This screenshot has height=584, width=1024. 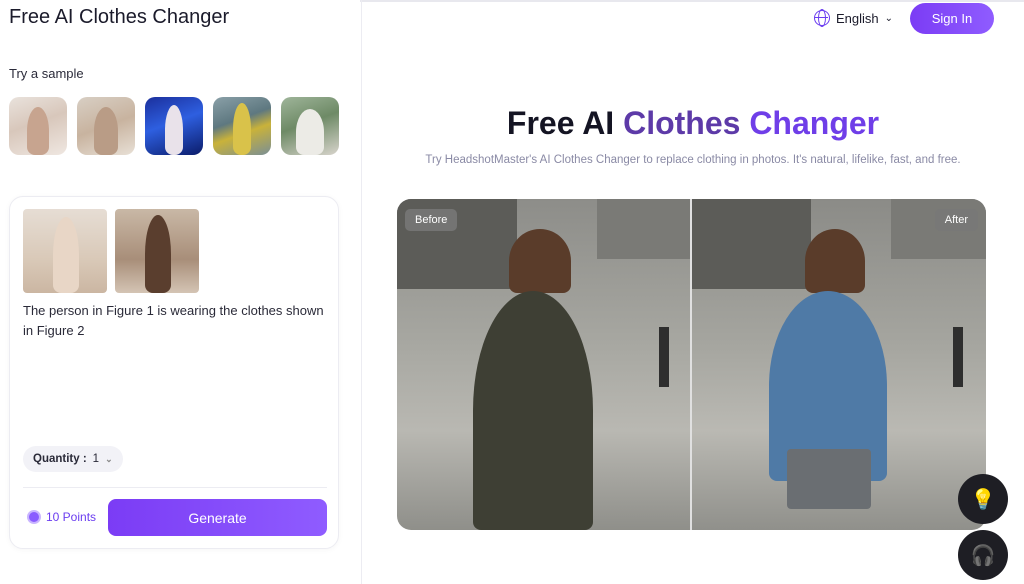 What do you see at coordinates (65, 251) in the screenshot?
I see `figure-1-image` at bounding box center [65, 251].